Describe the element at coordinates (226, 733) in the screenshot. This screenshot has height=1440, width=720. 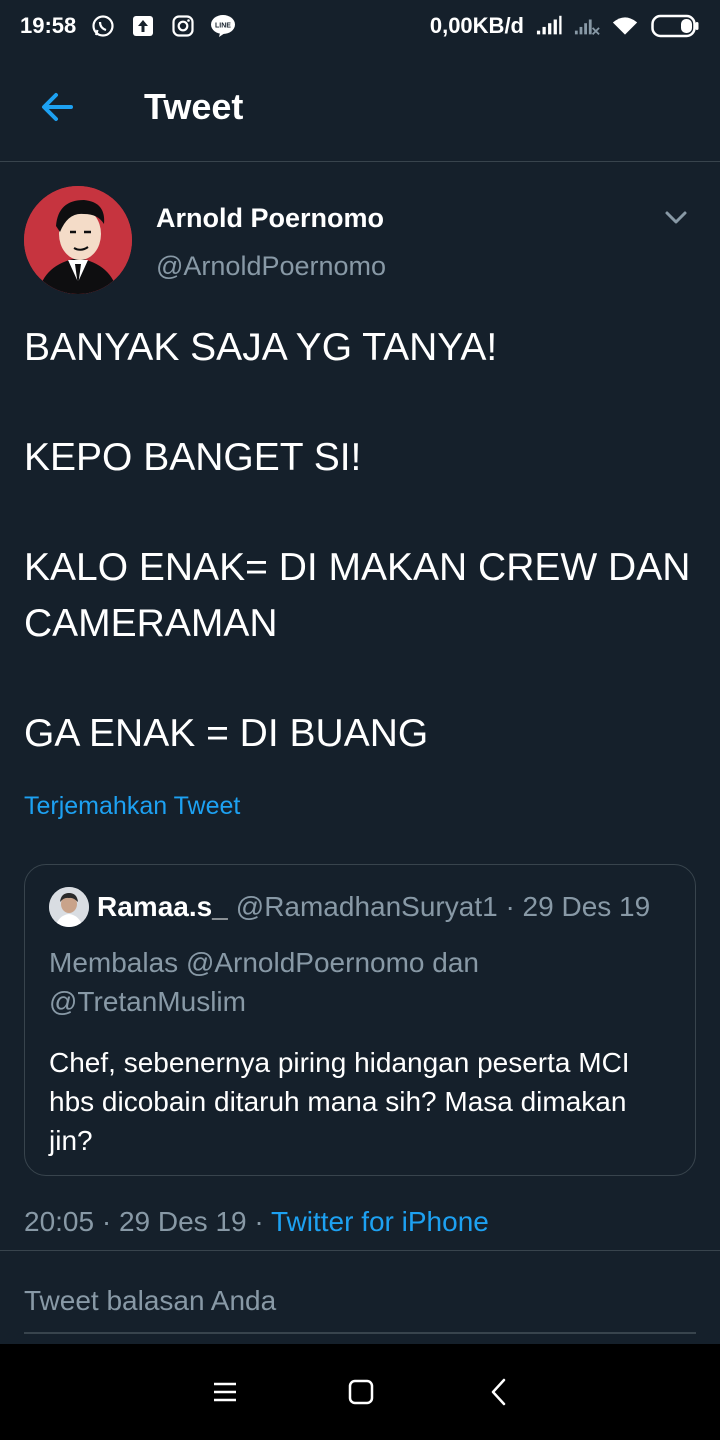
I see `tweet-paragraph: GA ENAK = DI BUANG` at that location.